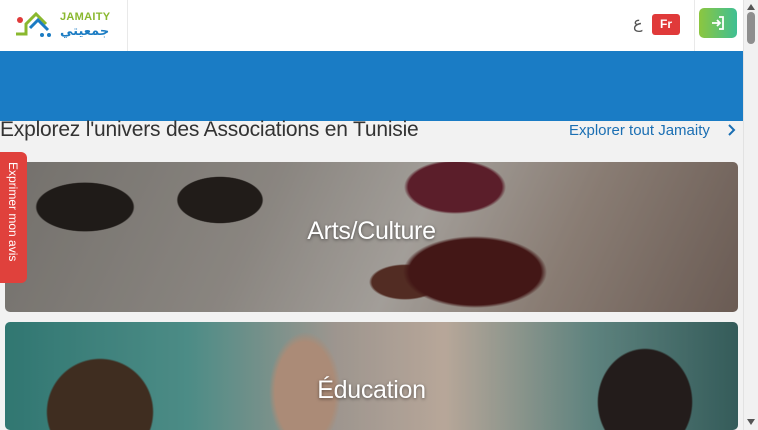 The width and height of the screenshot is (758, 430). Describe the element at coordinates (732, 130) in the screenshot. I see `chevron-right-icon` at that location.